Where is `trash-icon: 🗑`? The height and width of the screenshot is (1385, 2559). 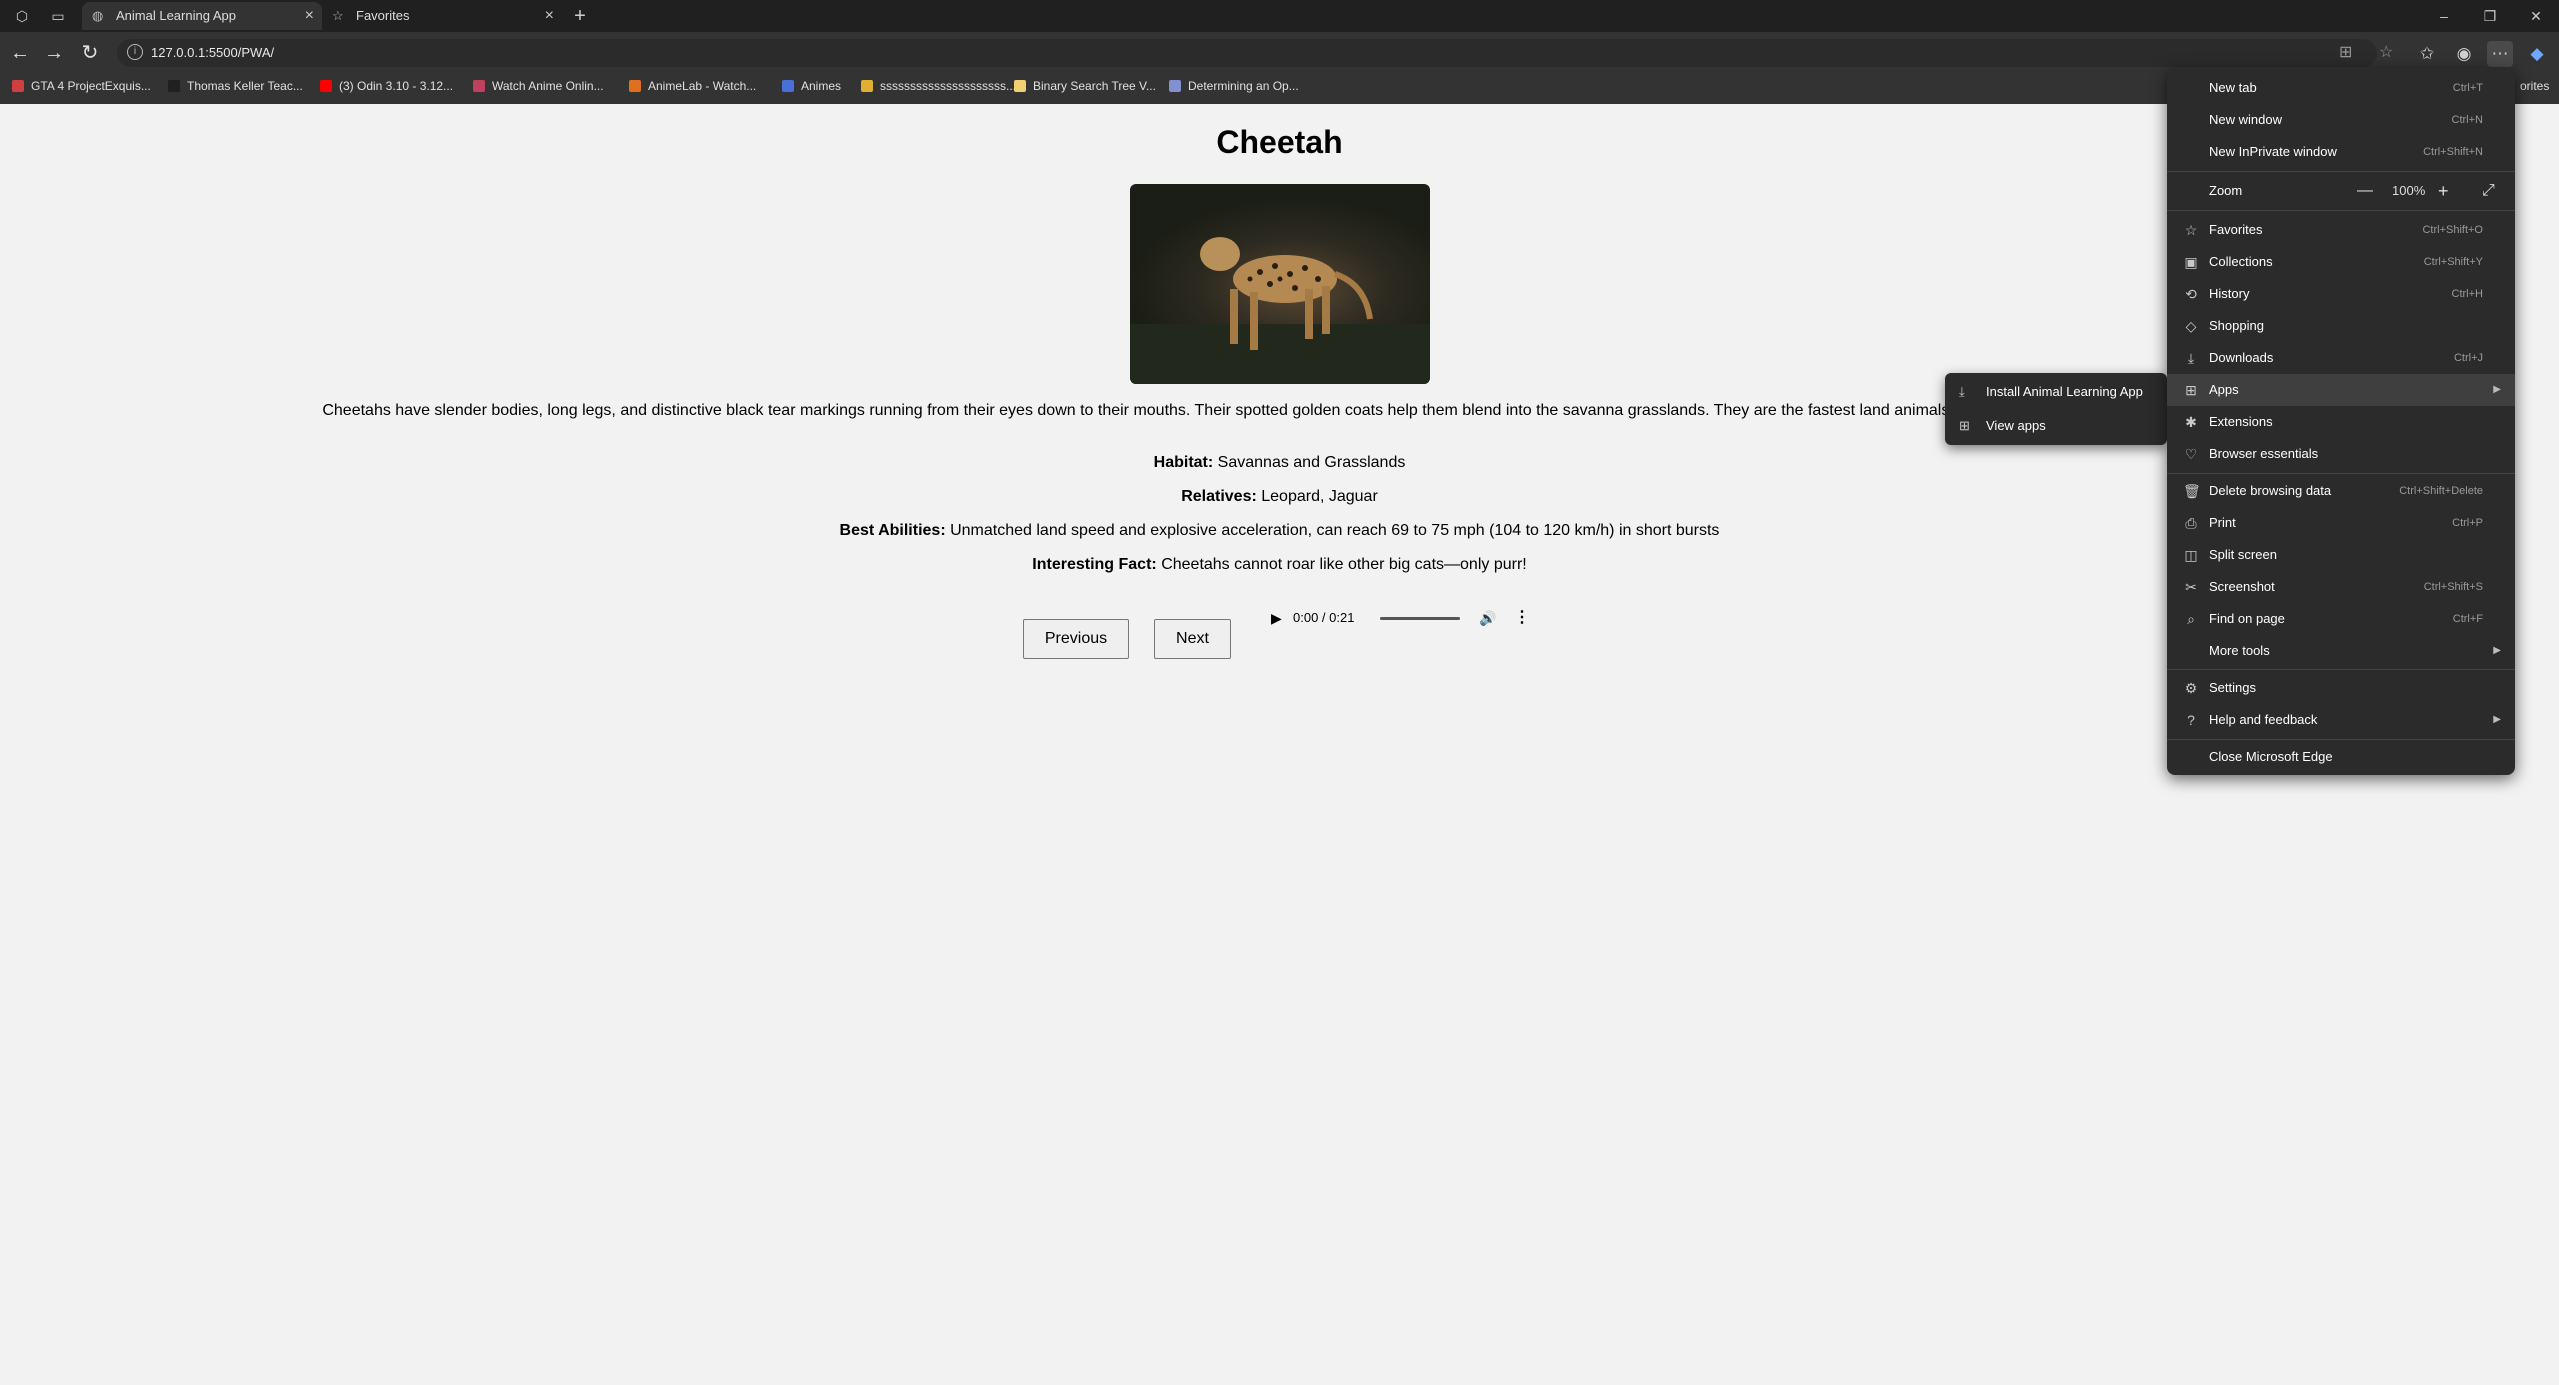 trash-icon: 🗑 is located at coordinates (2192, 491).